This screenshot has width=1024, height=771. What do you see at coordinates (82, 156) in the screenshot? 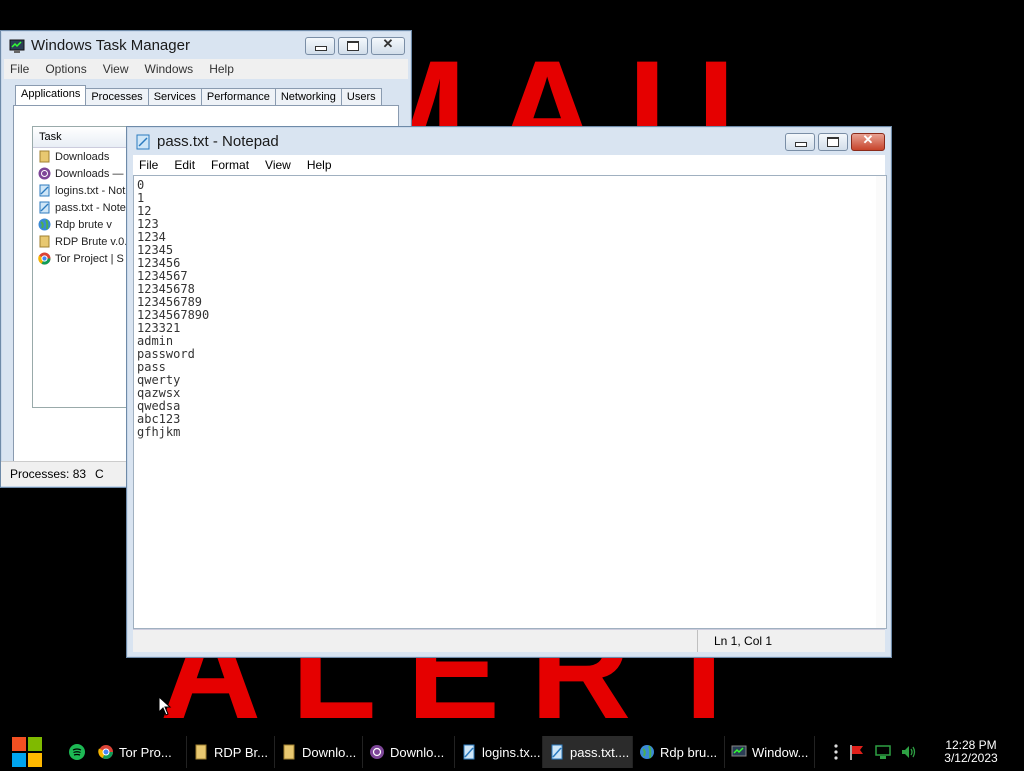
I see `list-item-label: Downloads` at bounding box center [82, 156].